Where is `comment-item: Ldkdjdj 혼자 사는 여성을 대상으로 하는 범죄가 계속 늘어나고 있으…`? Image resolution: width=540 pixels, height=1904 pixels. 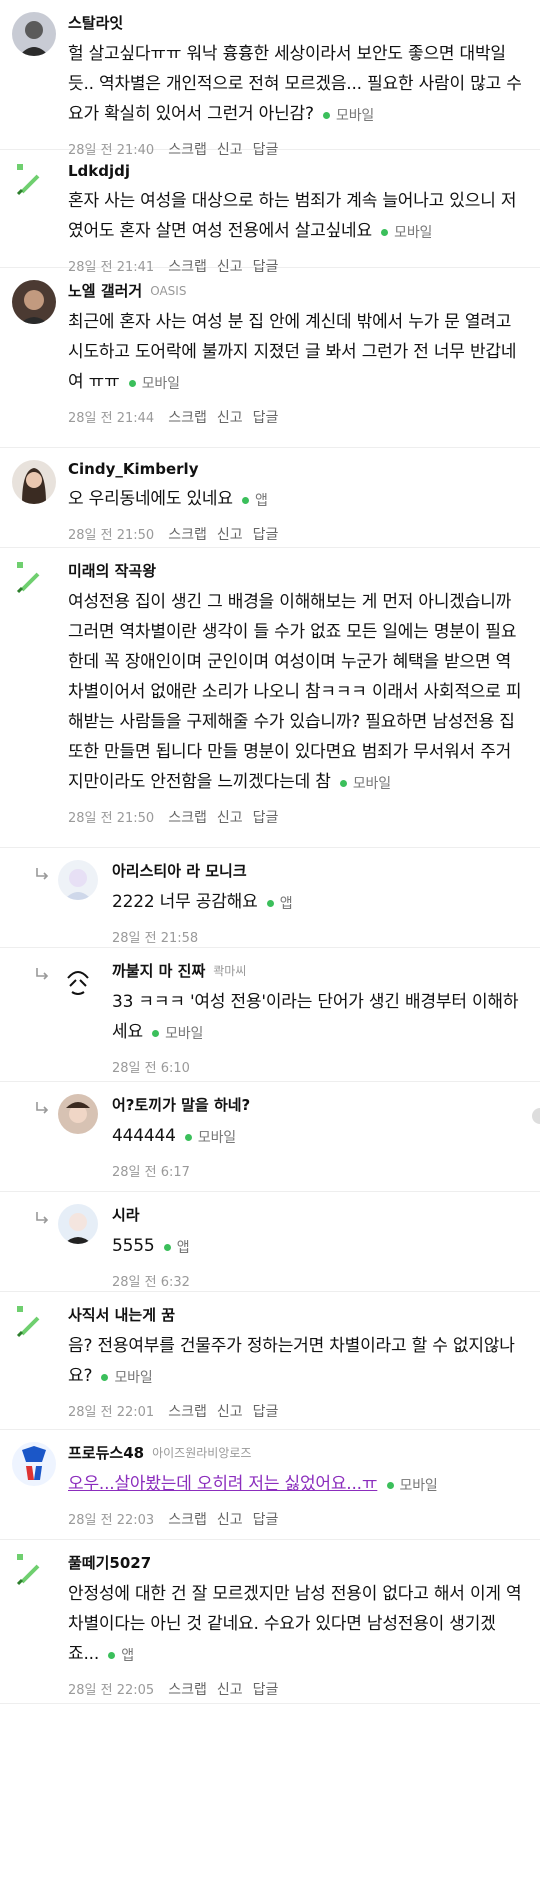
comment-item: Ldkdjdj 혼자 사는 여성을 대상으로 하는 범죄가 계속 늘어나고 있으… is located at coordinates (270, 212).